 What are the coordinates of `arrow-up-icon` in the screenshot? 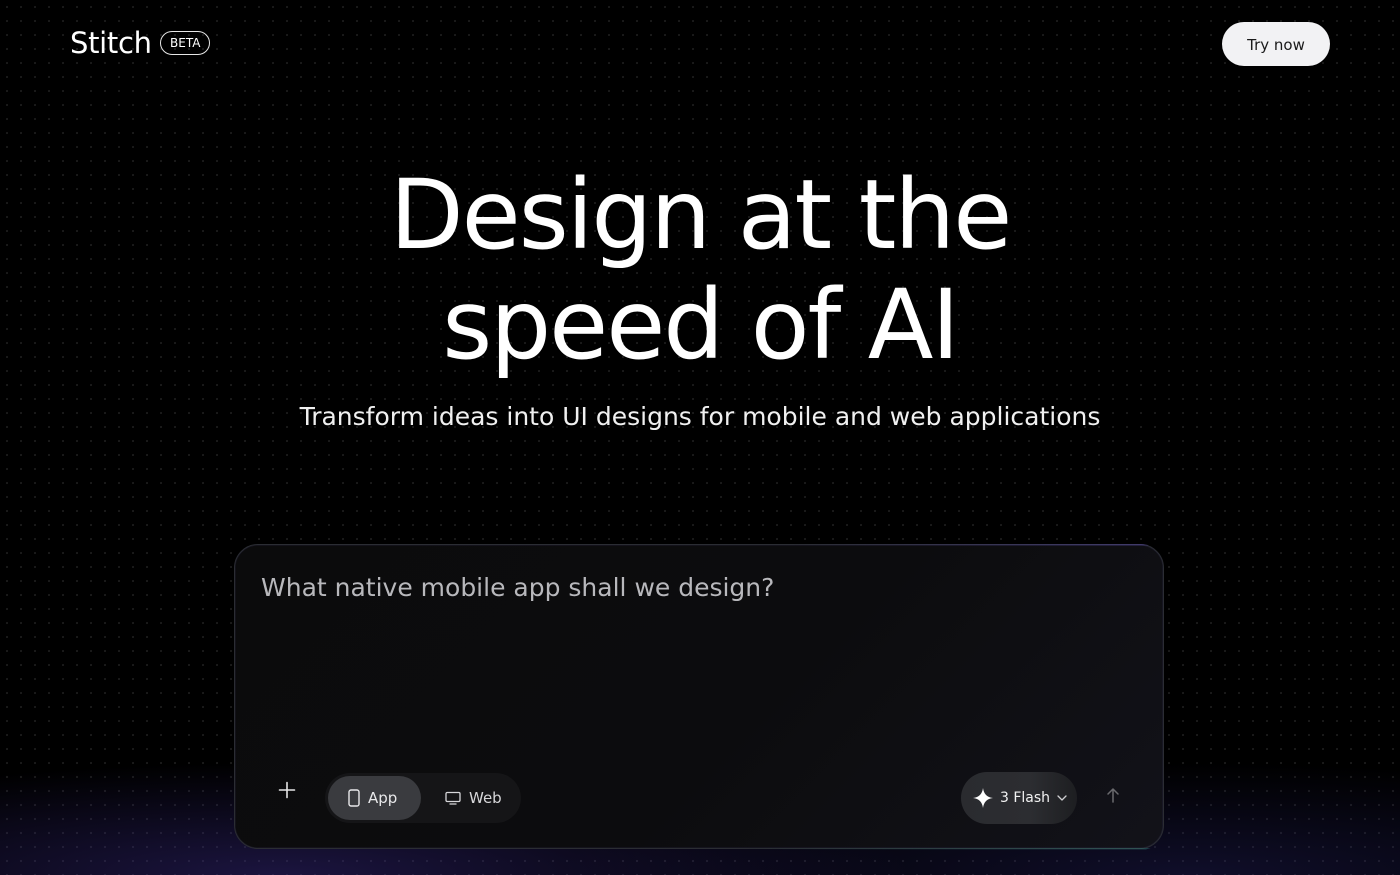 It's located at (1113, 797).